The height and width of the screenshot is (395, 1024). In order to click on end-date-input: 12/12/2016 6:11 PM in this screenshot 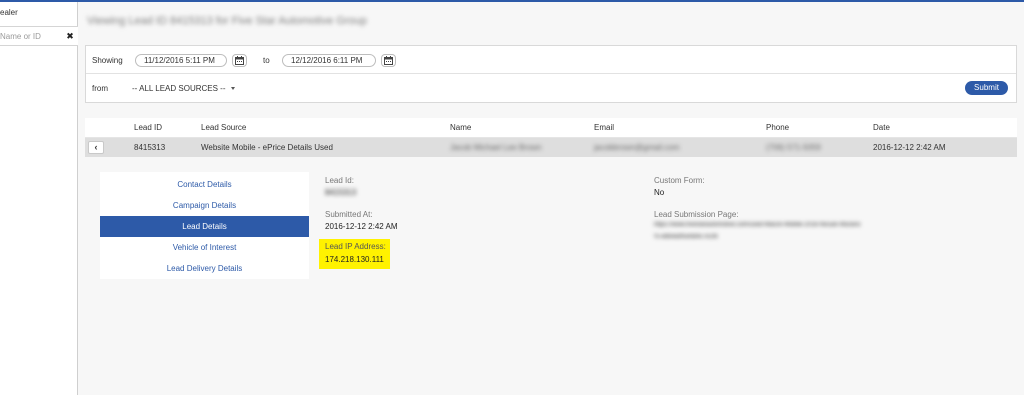, I will do `click(329, 60)`.